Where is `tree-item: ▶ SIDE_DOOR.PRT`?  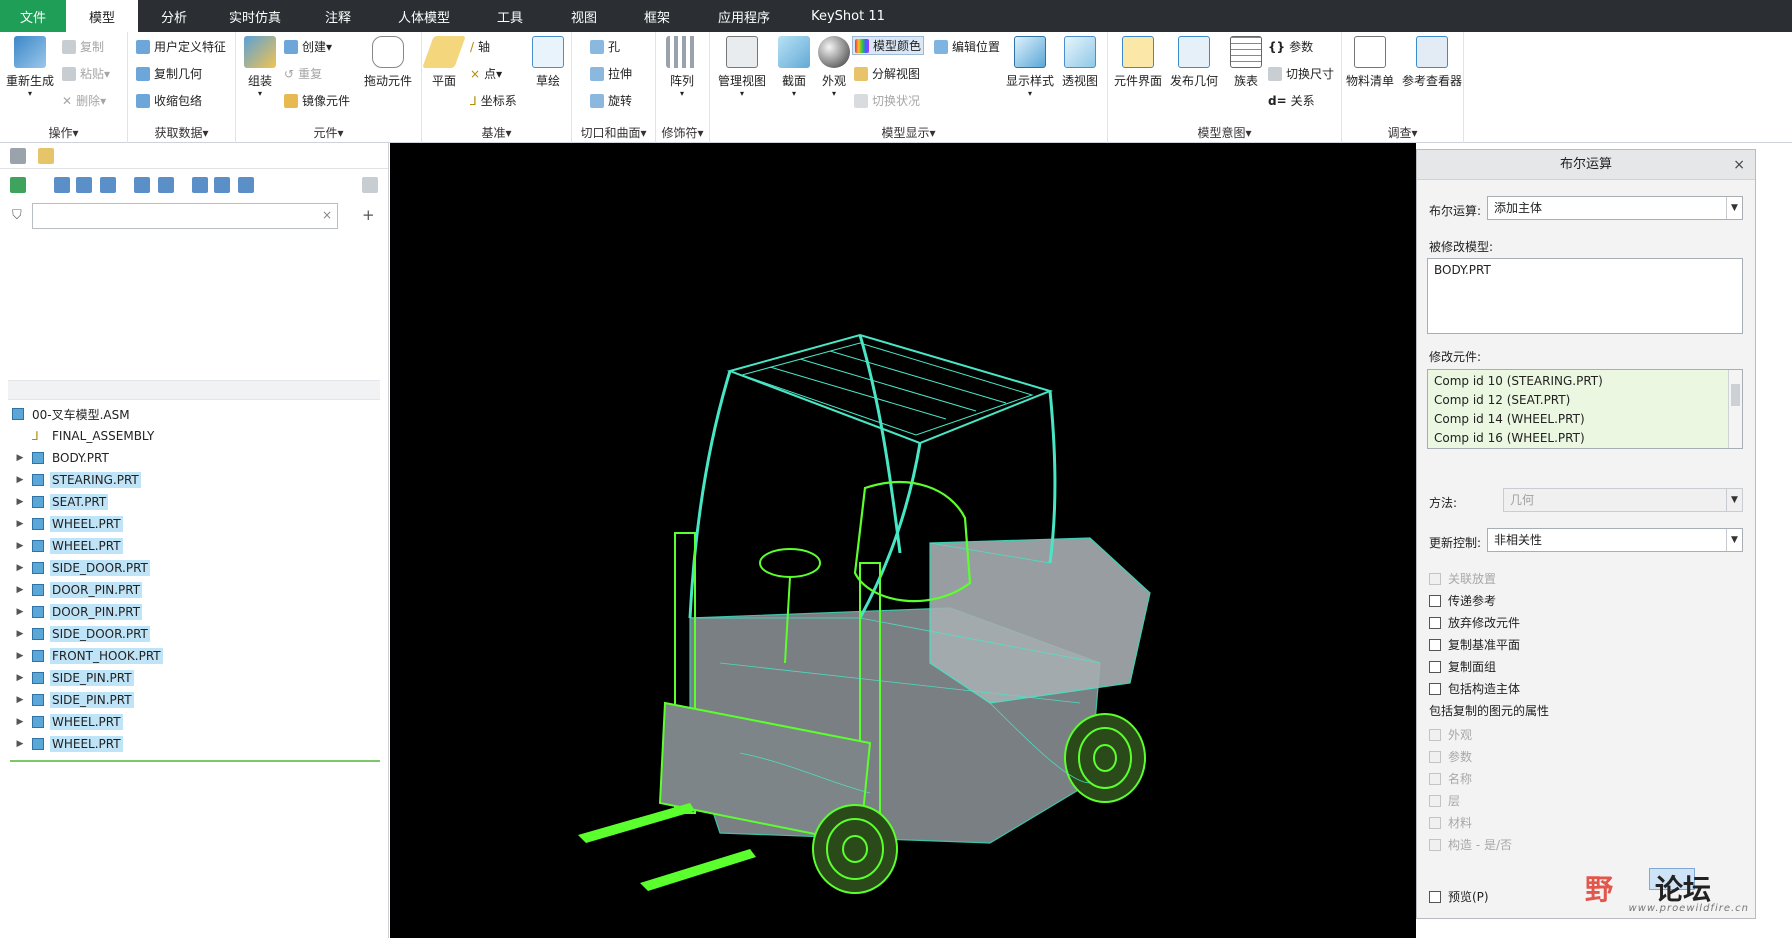
tree-item: ▶ SIDE_DOOR.PRT is located at coordinates (194, 568).